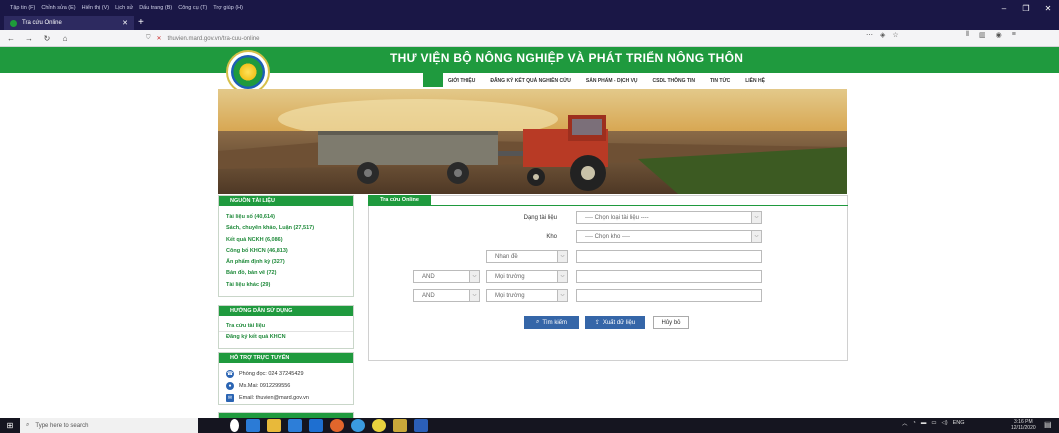 The height and width of the screenshot is (433, 1059). What do you see at coordinates (461, 81) in the screenshot?
I see `nav-about: GIỚI THIỆU` at bounding box center [461, 81].